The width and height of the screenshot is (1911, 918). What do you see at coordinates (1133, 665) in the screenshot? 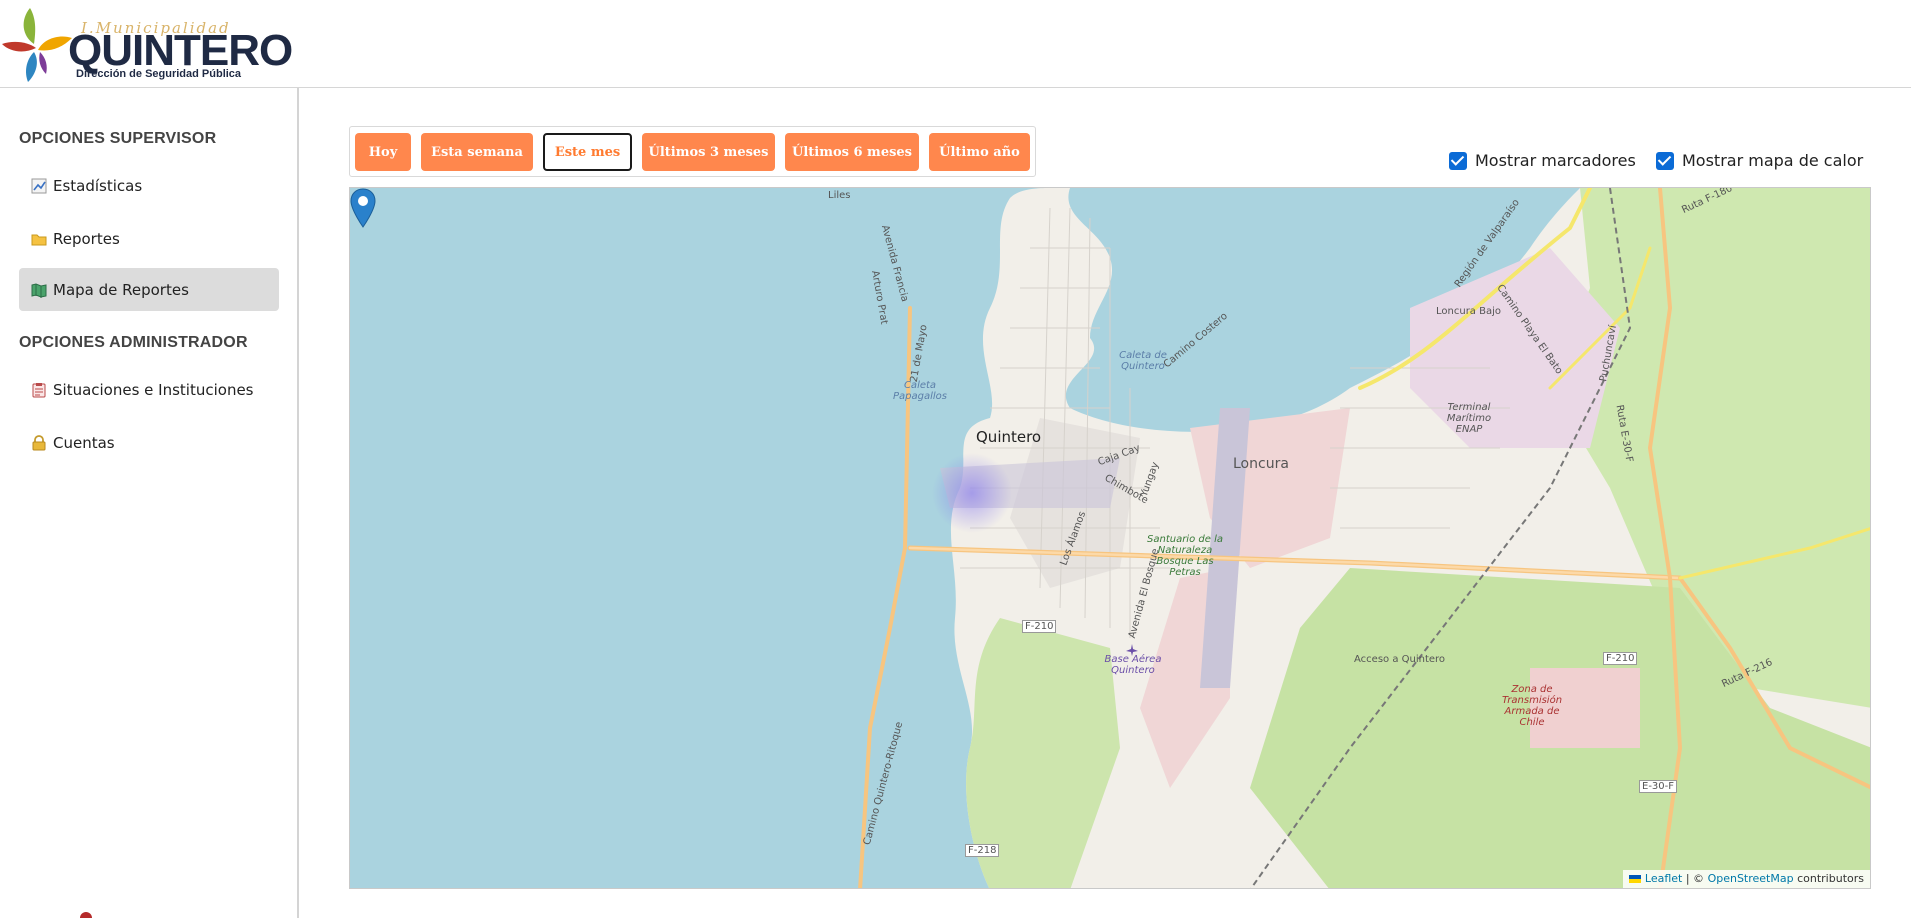
I see `map-label-base-aerea: Base Aérea Quintero` at bounding box center [1133, 665].